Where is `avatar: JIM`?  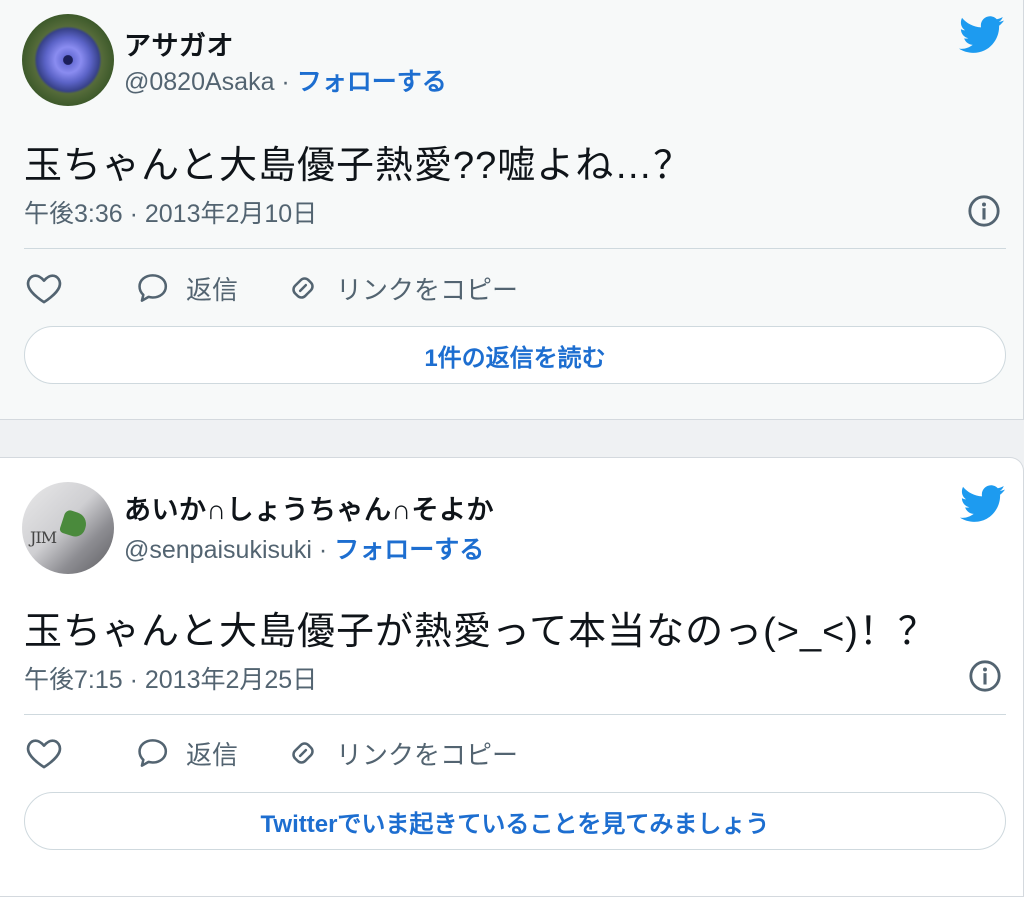
avatar: JIM is located at coordinates (68, 528).